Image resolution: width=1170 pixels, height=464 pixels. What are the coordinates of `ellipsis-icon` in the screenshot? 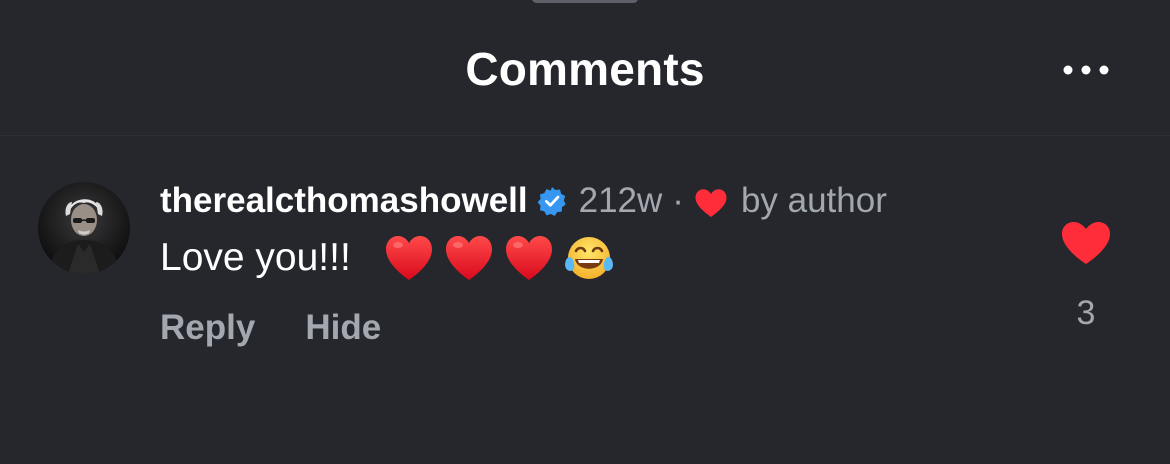 It's located at (1086, 70).